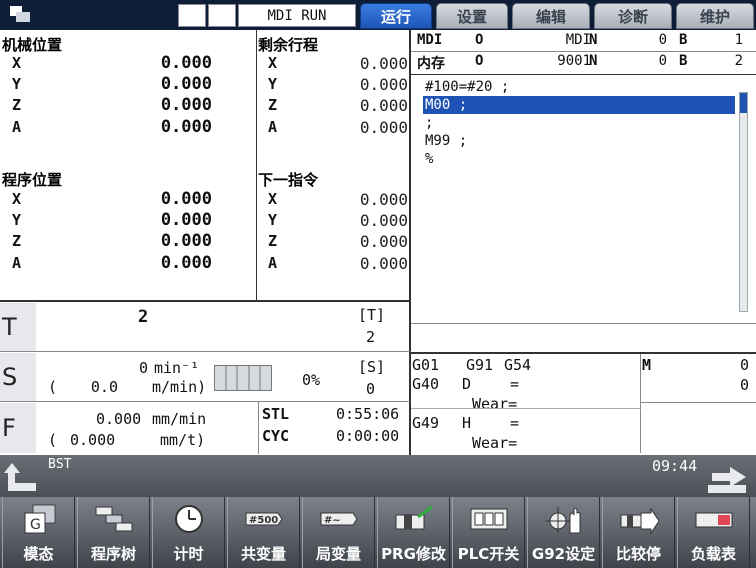 Image resolution: width=756 pixels, height=568 pixels. Describe the element at coordinates (311, 380) in the screenshot. I see `spindle-load-percent: 0%` at that location.